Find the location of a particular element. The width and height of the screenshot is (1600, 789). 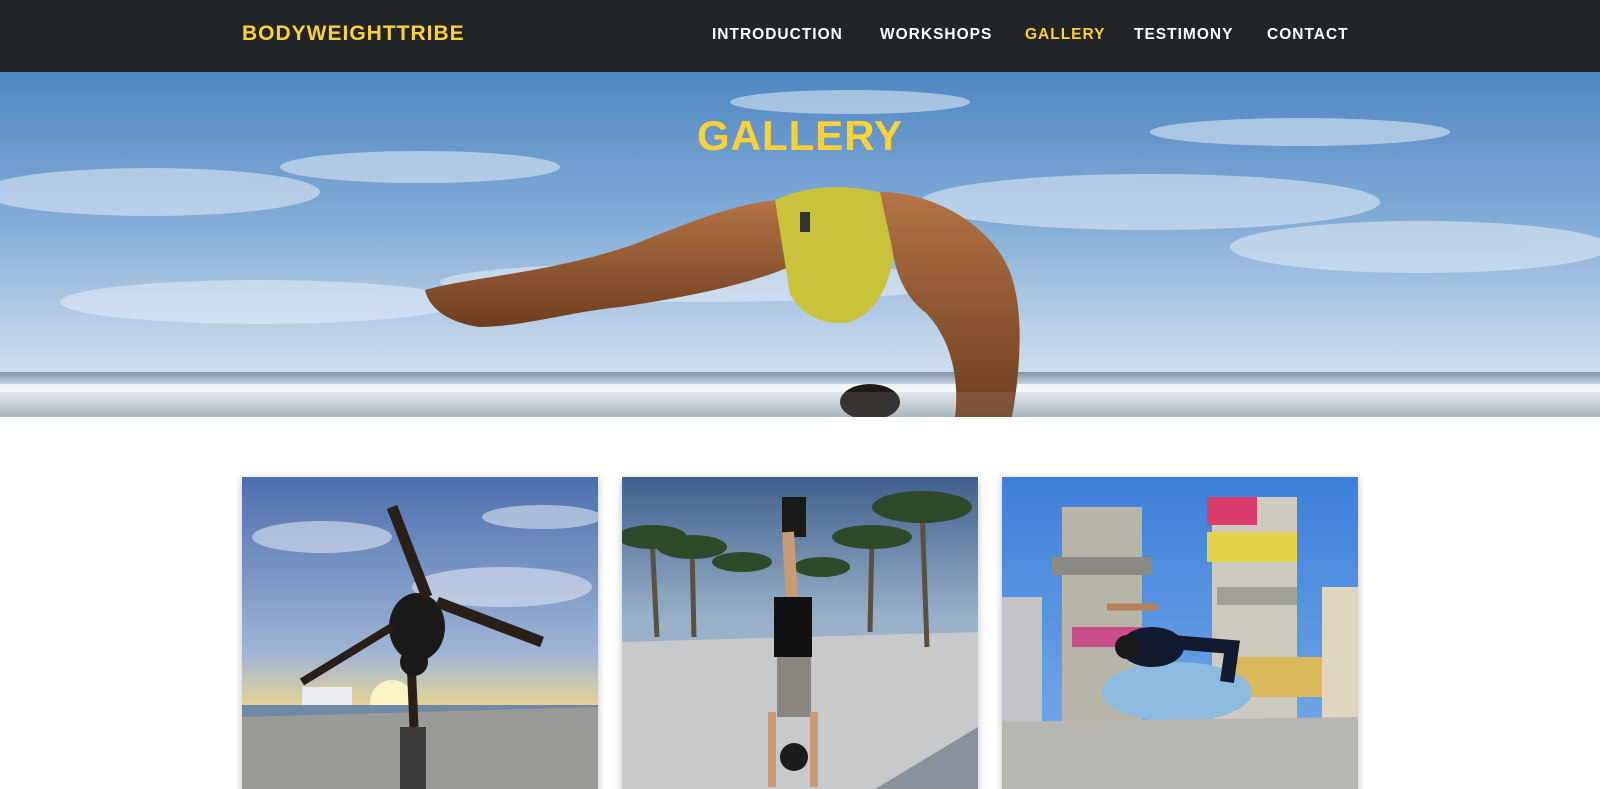

page-title: GALLERY is located at coordinates (800, 135).